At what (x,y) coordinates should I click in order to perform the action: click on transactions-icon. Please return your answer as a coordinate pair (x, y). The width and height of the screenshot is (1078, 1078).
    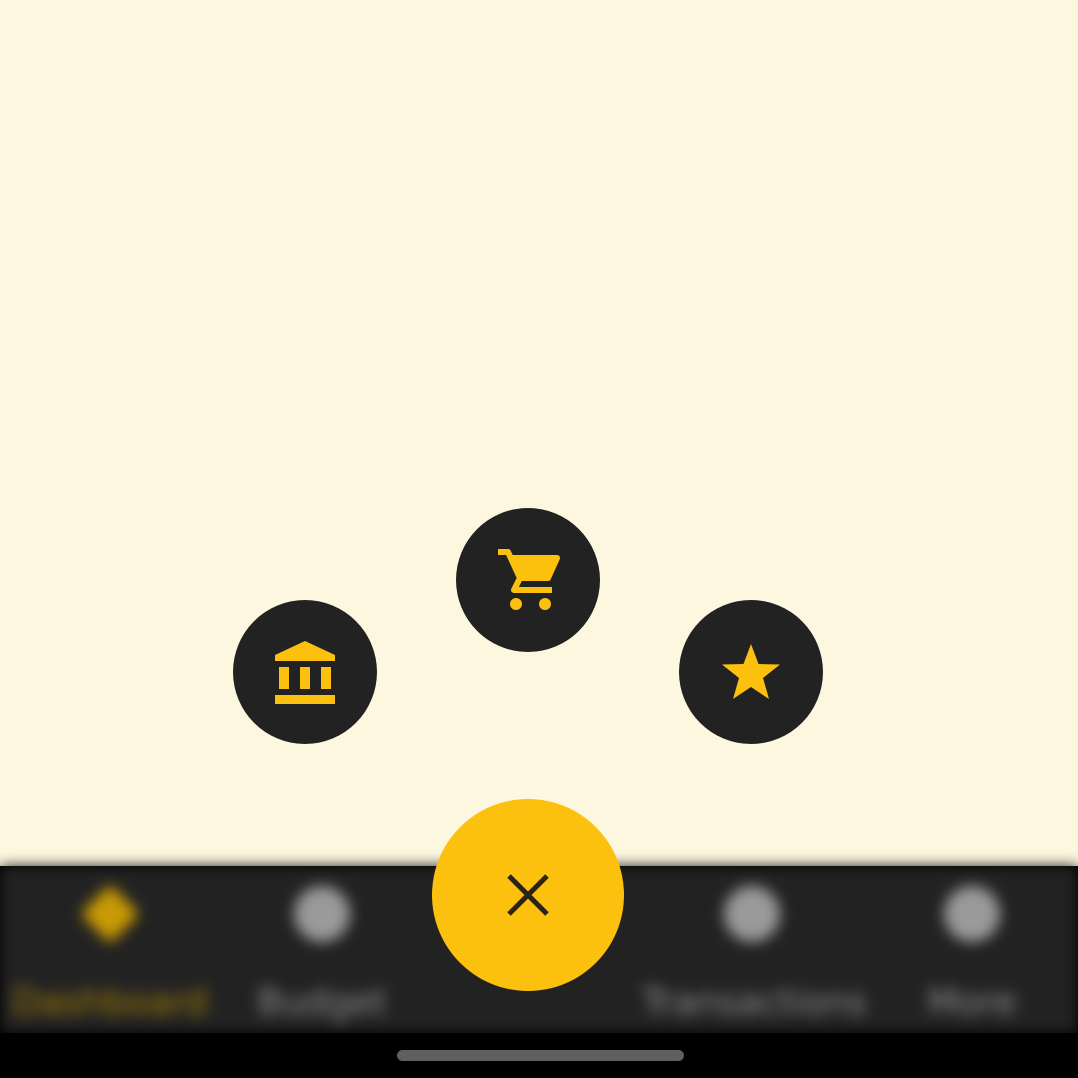
    Looking at the image, I should click on (752, 914).